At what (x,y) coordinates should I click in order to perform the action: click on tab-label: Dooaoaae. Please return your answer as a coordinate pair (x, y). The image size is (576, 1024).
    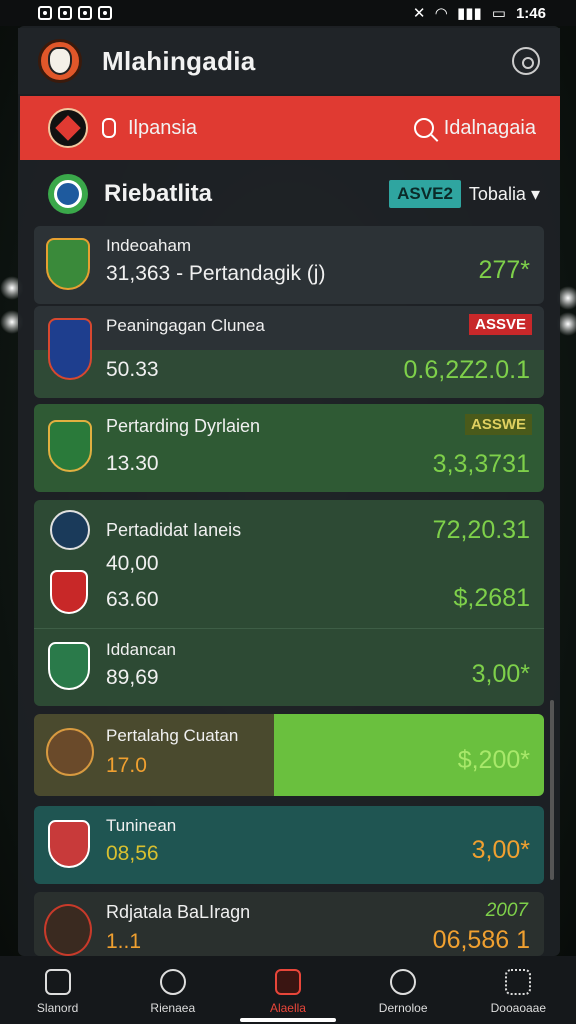
    Looking at the image, I should click on (518, 1008).